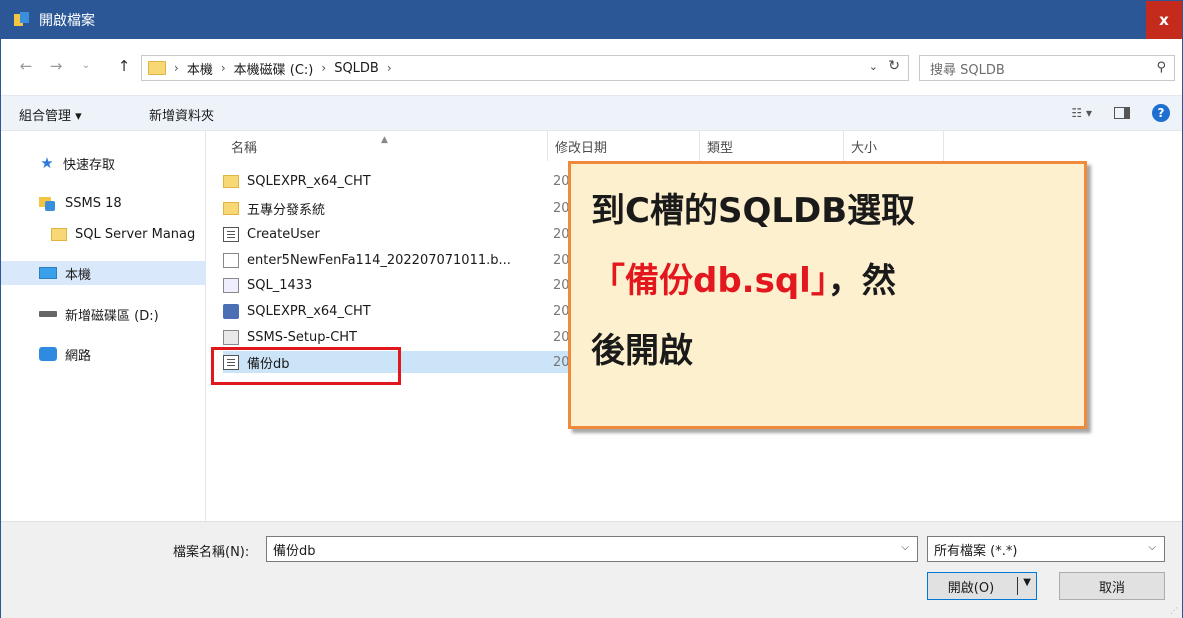 The image size is (1183, 618). What do you see at coordinates (86, 66) in the screenshot?
I see `recent-dropdown-icon: ⌄` at bounding box center [86, 66].